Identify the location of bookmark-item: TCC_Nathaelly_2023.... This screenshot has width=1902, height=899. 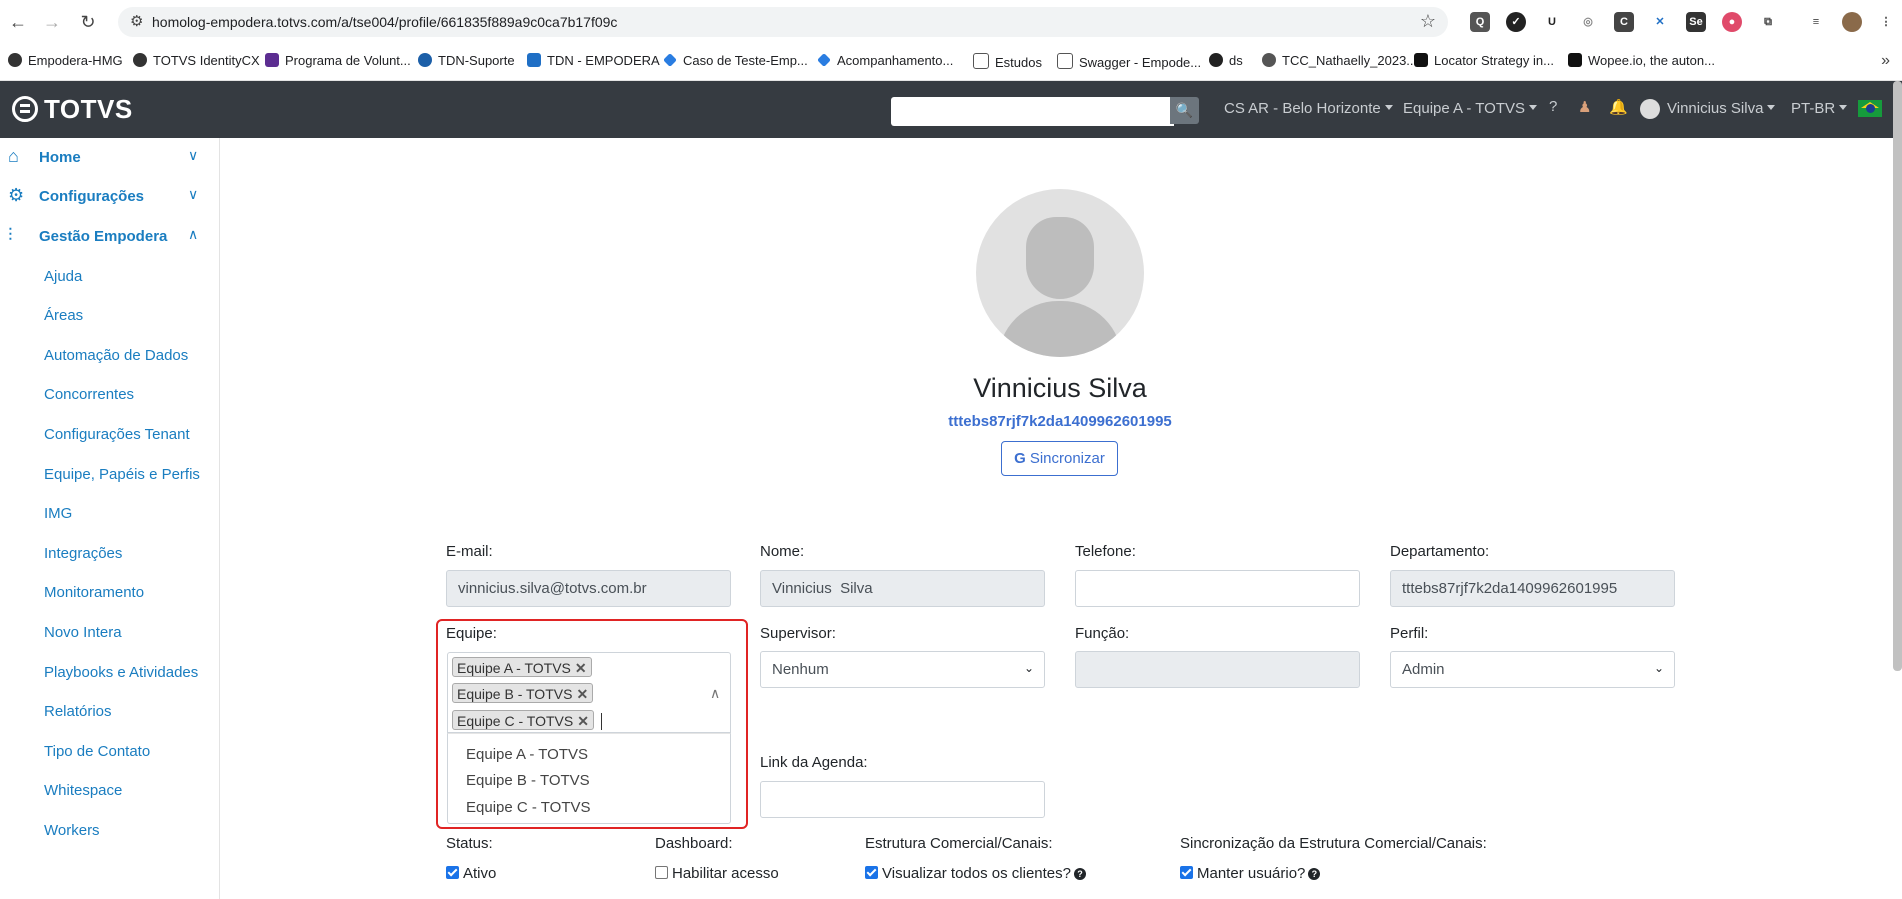
(1339, 60).